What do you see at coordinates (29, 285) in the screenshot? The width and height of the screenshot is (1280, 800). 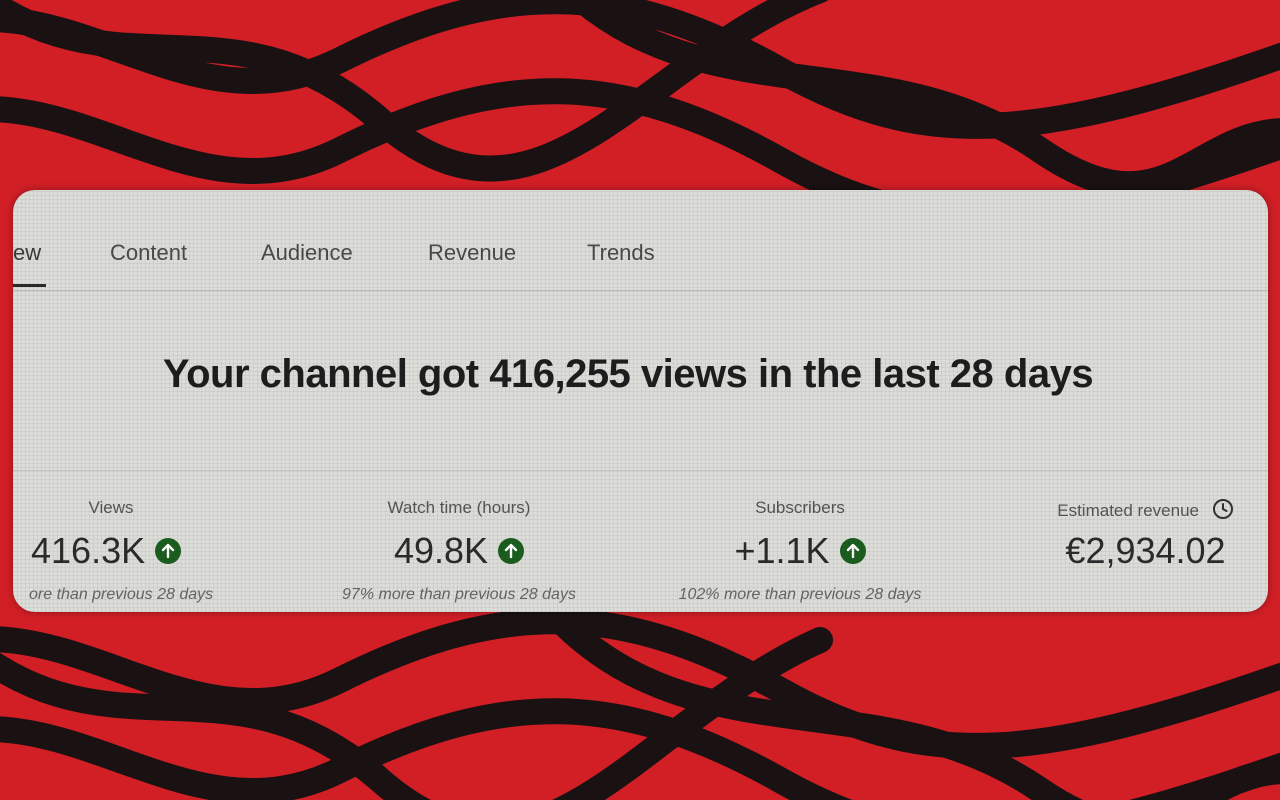 I see `active-tab-indicator` at bounding box center [29, 285].